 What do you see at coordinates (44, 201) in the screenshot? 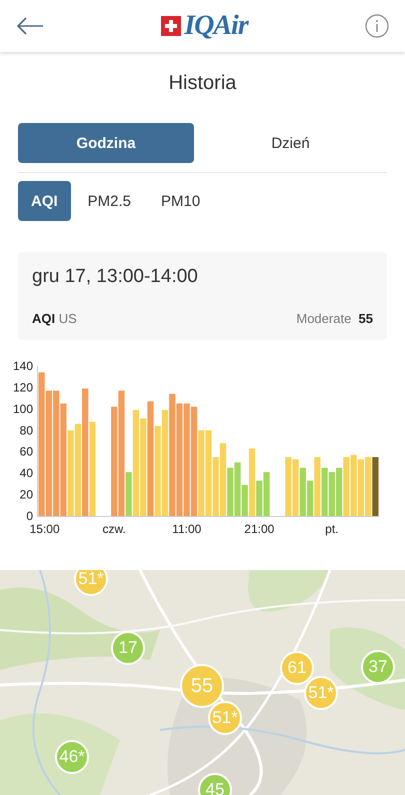
I see `pollutant-tab: AQI` at bounding box center [44, 201].